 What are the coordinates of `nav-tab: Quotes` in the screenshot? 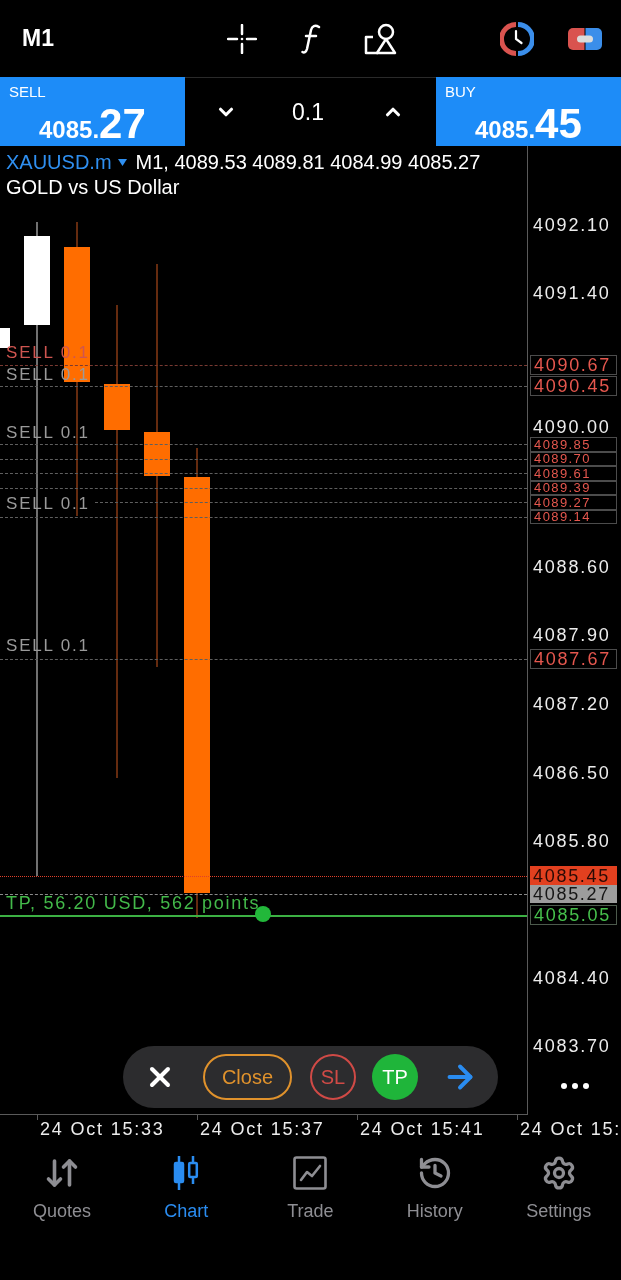 It's located at (62, 1197).